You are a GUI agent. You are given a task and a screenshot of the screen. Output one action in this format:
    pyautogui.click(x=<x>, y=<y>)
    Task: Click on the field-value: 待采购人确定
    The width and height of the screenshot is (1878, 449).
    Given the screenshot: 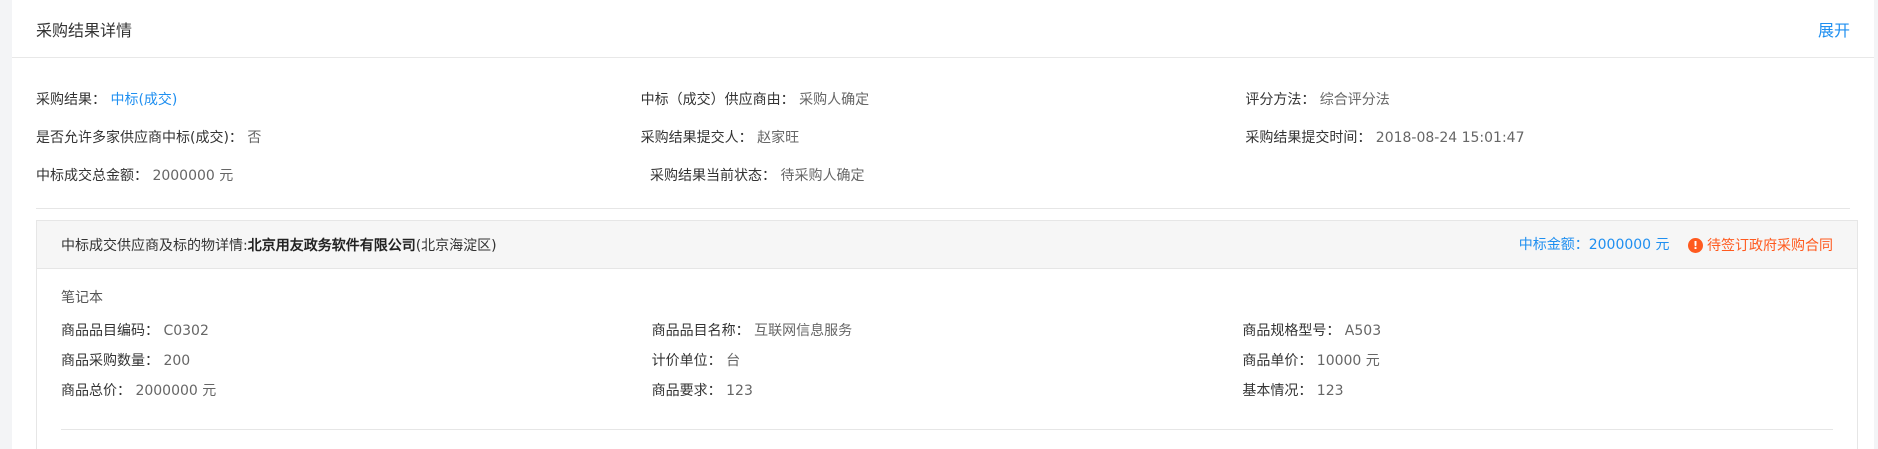 What is the action you would take?
    pyautogui.click(x=822, y=176)
    